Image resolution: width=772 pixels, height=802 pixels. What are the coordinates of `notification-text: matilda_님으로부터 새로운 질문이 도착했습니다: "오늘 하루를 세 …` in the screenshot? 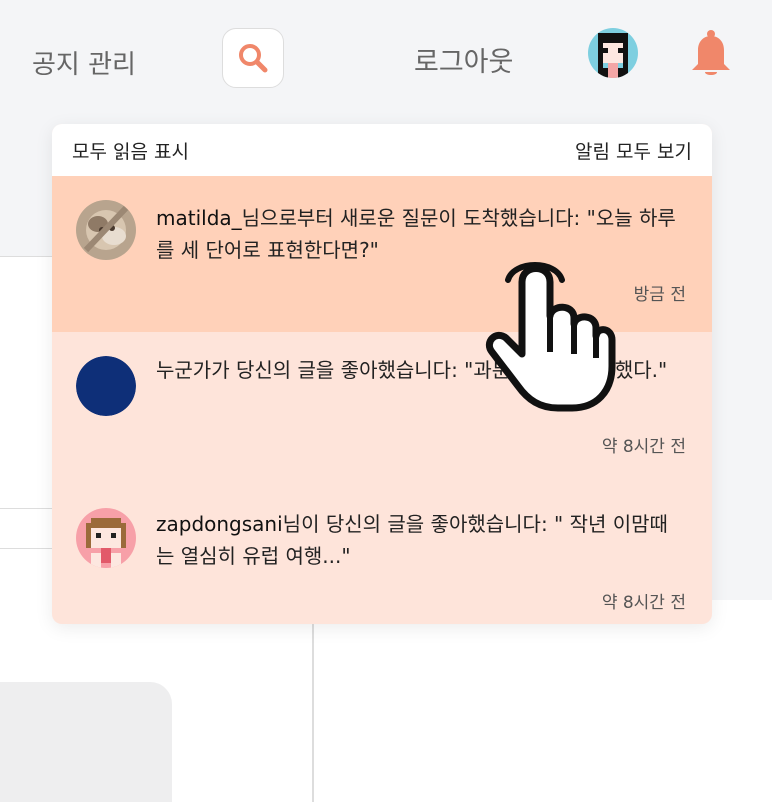 It's located at (421, 234).